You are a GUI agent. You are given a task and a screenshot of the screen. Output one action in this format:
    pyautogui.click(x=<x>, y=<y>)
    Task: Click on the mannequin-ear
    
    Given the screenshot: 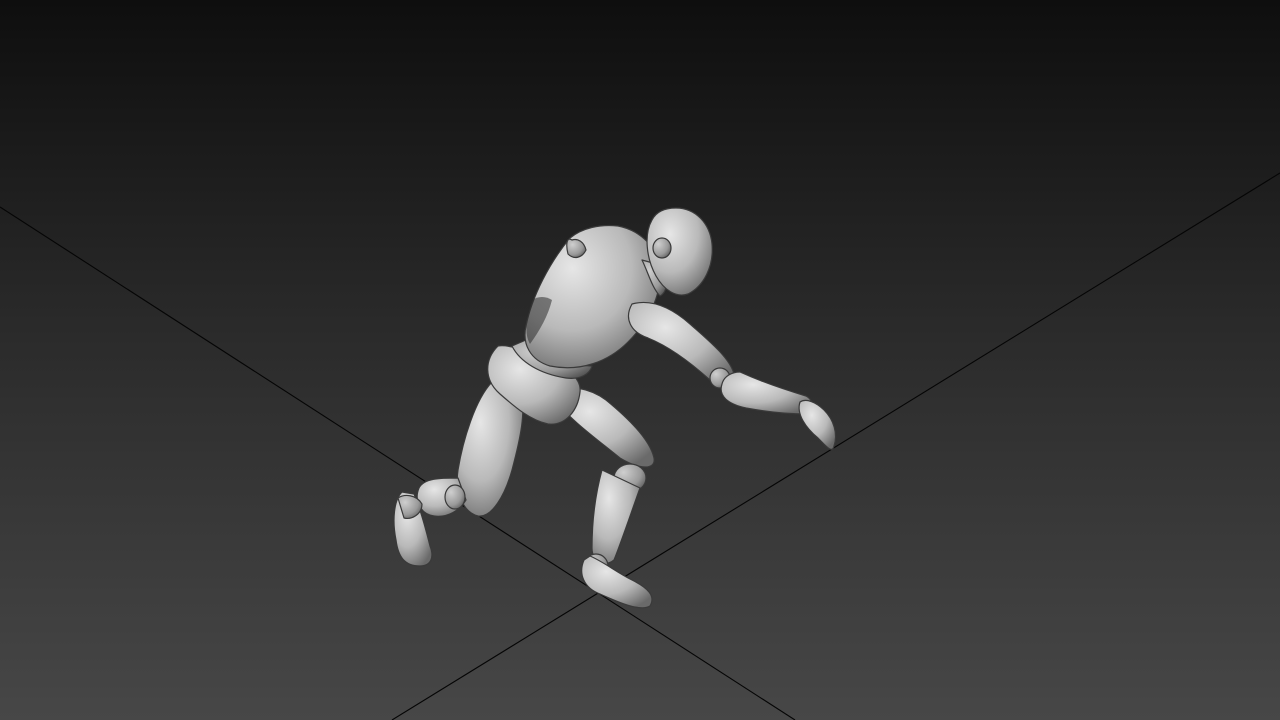 What is the action you would take?
    pyautogui.click(x=662, y=248)
    